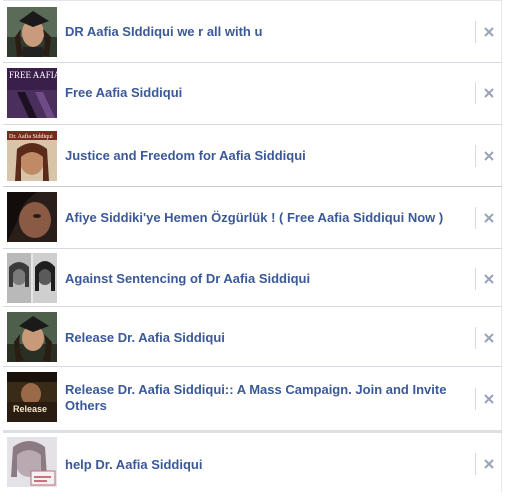  Describe the element at coordinates (263, 93) in the screenshot. I see `page-title-link: Free Aafia Siddiqui` at that location.